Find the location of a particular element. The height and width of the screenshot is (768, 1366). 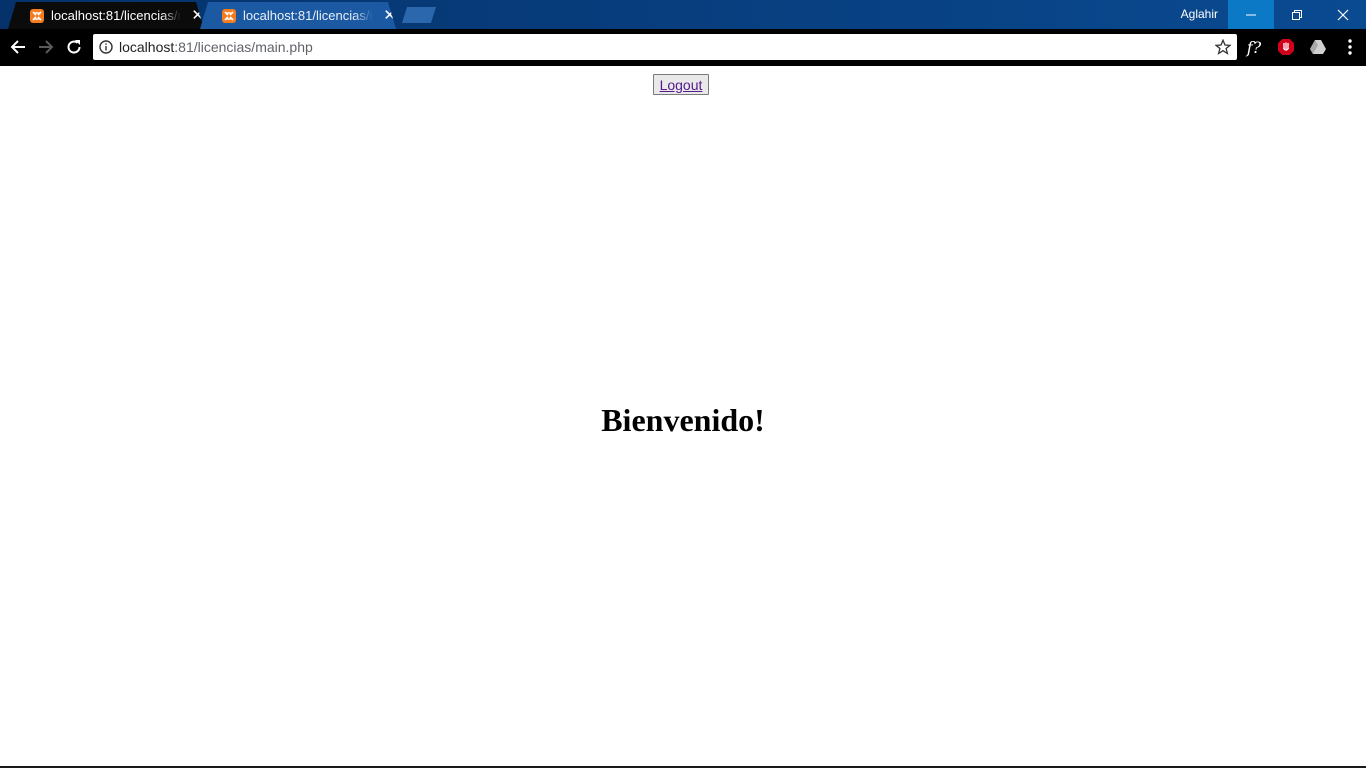

profile-name: Aglahir is located at coordinates (1199, 14).